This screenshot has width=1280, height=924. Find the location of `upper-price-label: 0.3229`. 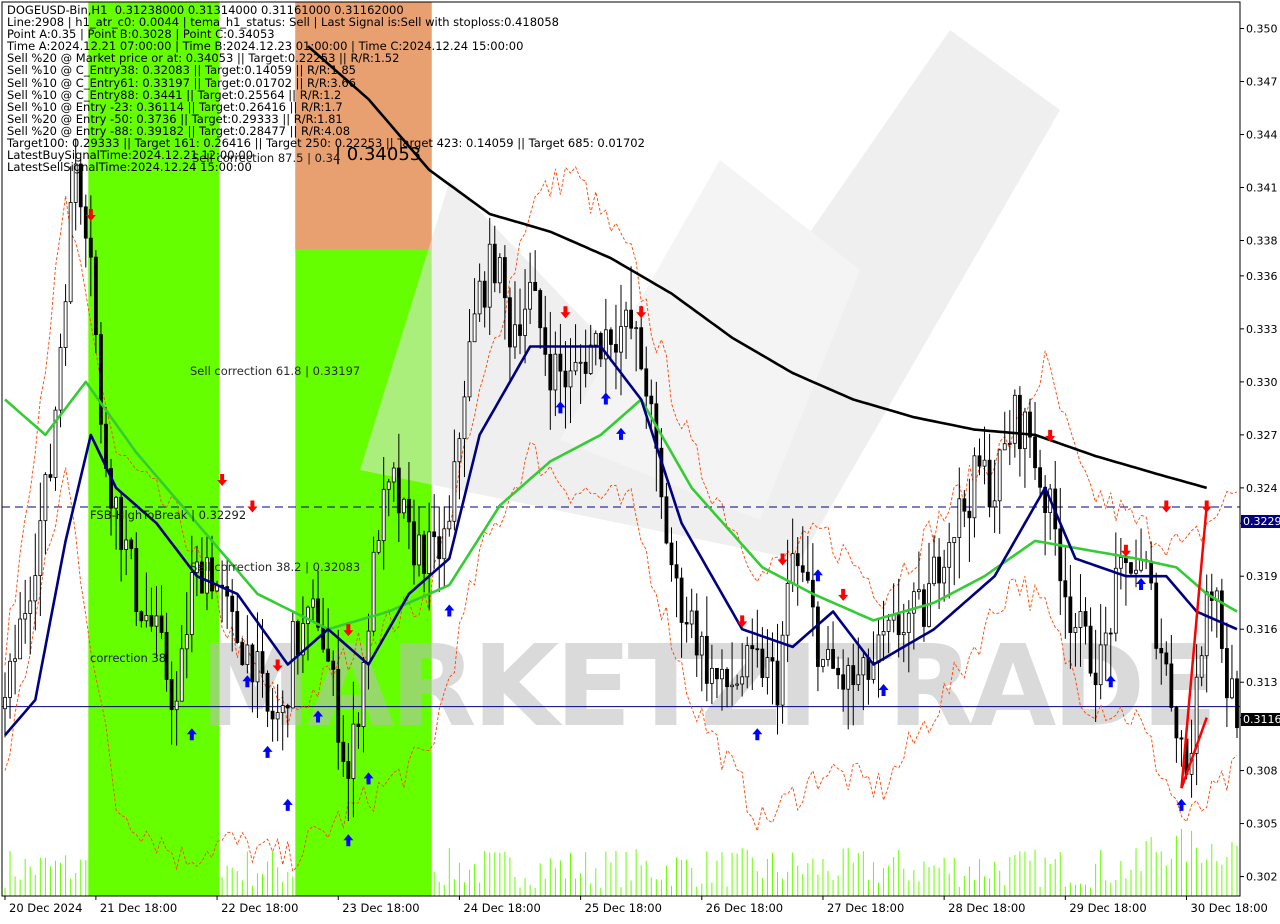

upper-price-label: 0.3229 is located at coordinates (1261, 521).